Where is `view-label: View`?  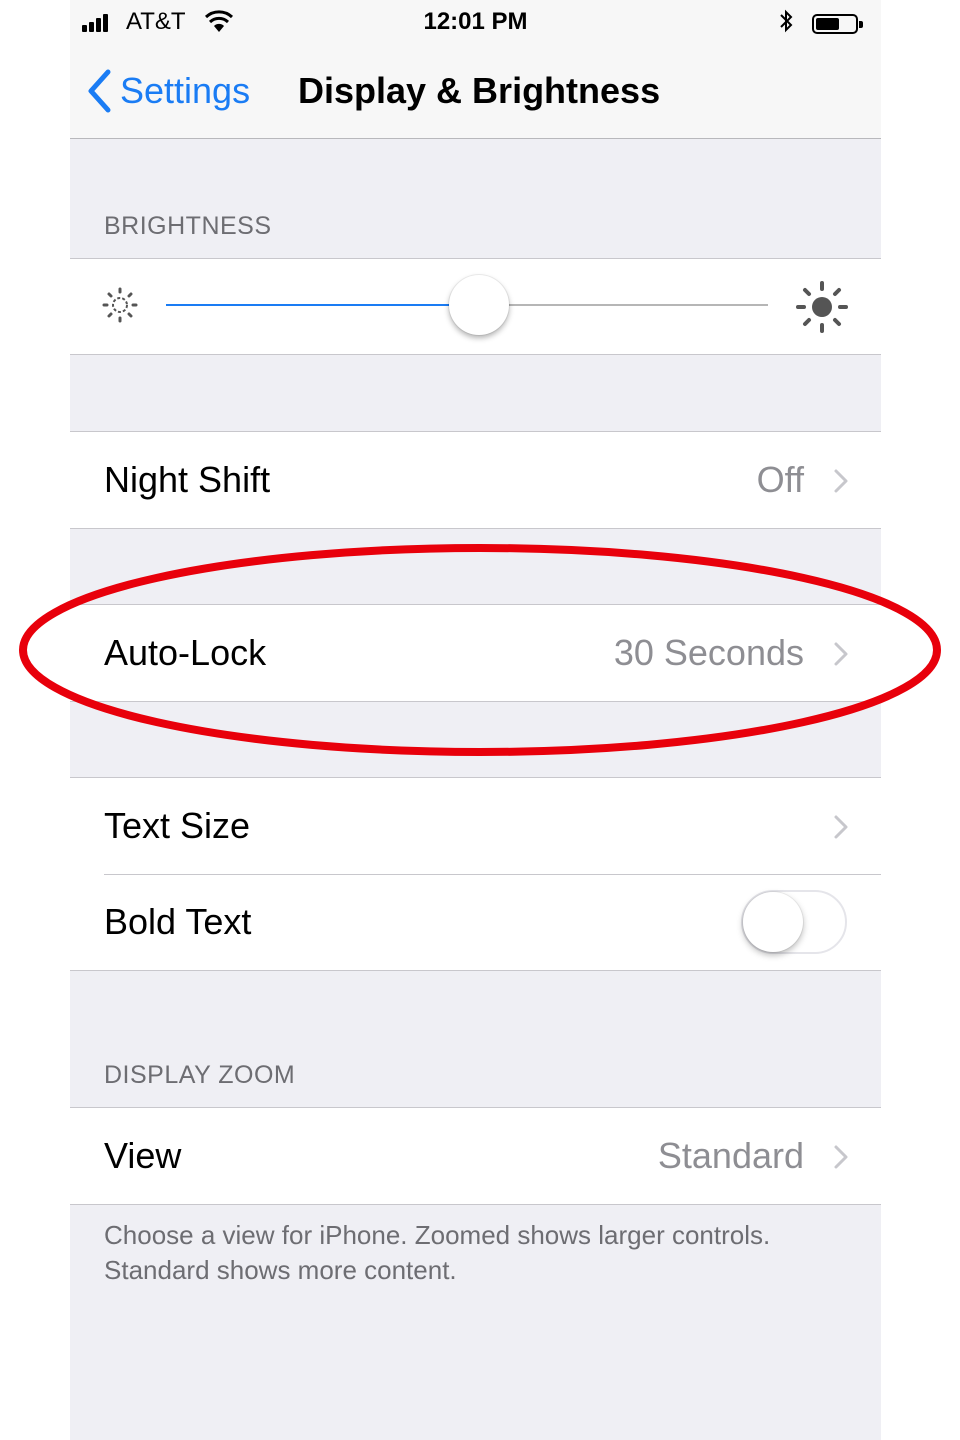 view-label: View is located at coordinates (143, 1155).